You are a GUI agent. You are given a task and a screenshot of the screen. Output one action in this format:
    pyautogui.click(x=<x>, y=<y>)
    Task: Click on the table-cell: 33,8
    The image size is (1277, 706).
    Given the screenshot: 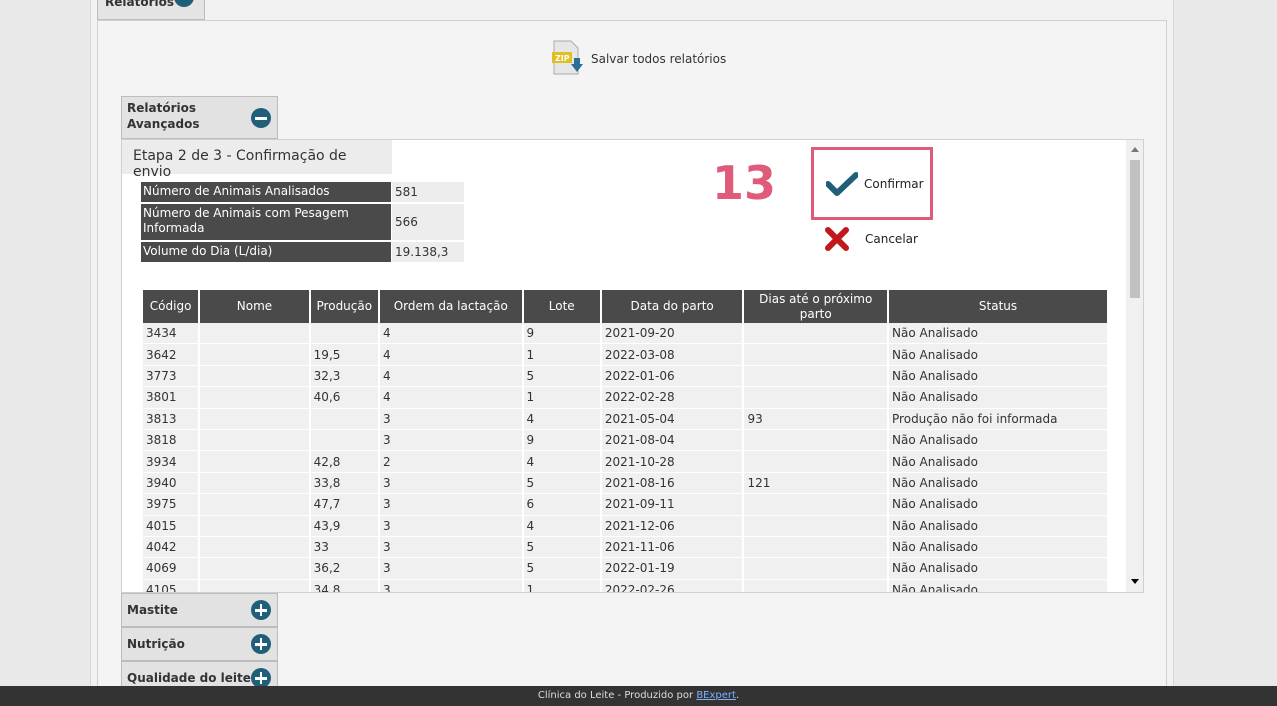 What is the action you would take?
    pyautogui.click(x=344, y=483)
    